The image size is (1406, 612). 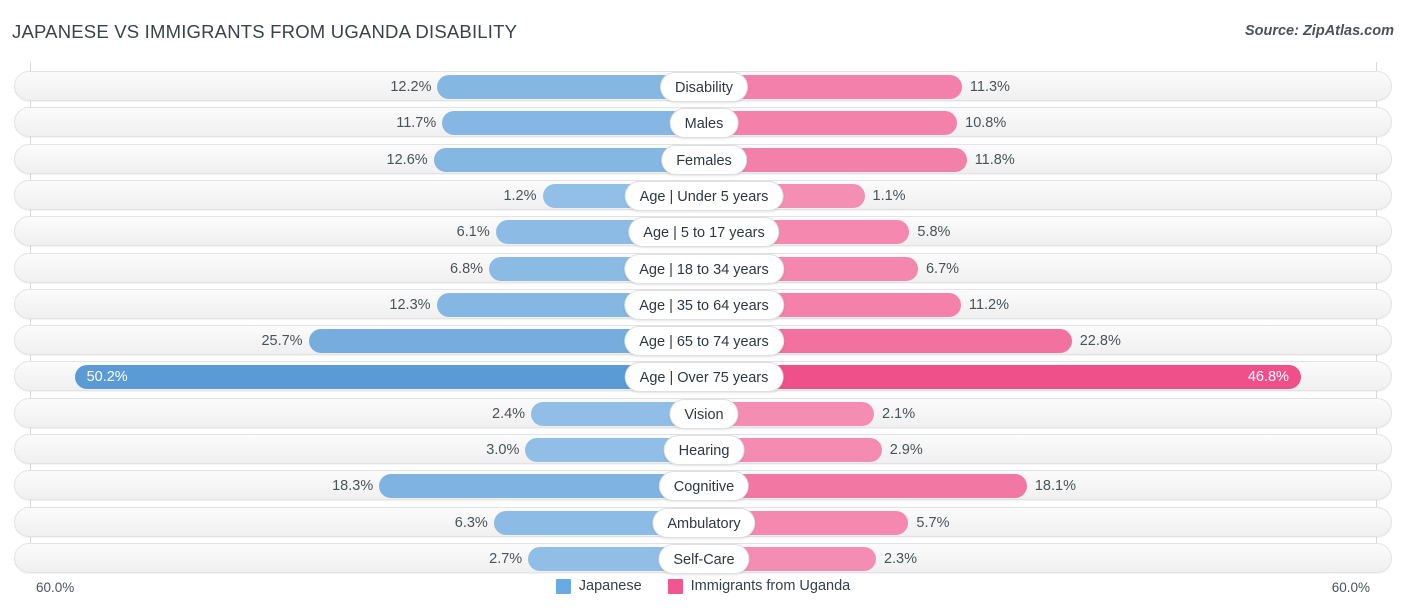 I want to click on value-label-japanese: 2.7%, so click(x=506, y=558).